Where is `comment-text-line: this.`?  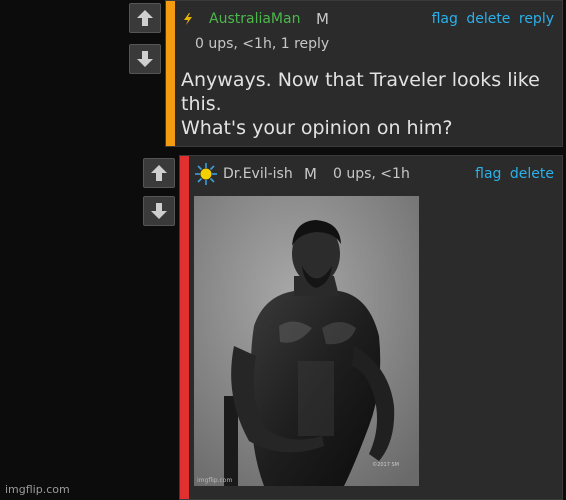 comment-text-line: this. is located at coordinates (201, 104).